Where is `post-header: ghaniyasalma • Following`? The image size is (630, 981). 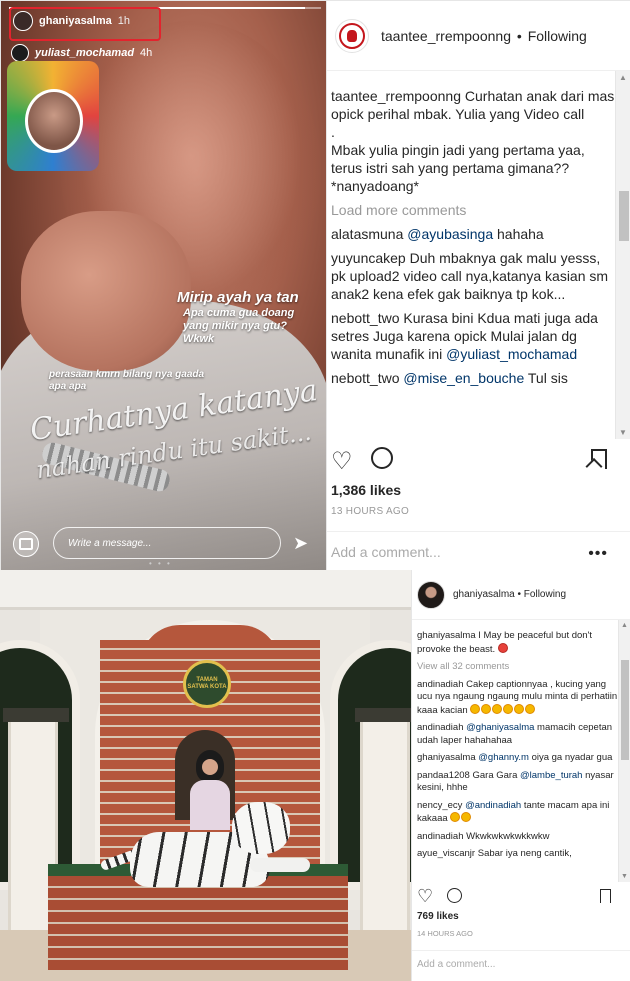 post-header: ghaniyasalma • Following is located at coordinates (521, 595).